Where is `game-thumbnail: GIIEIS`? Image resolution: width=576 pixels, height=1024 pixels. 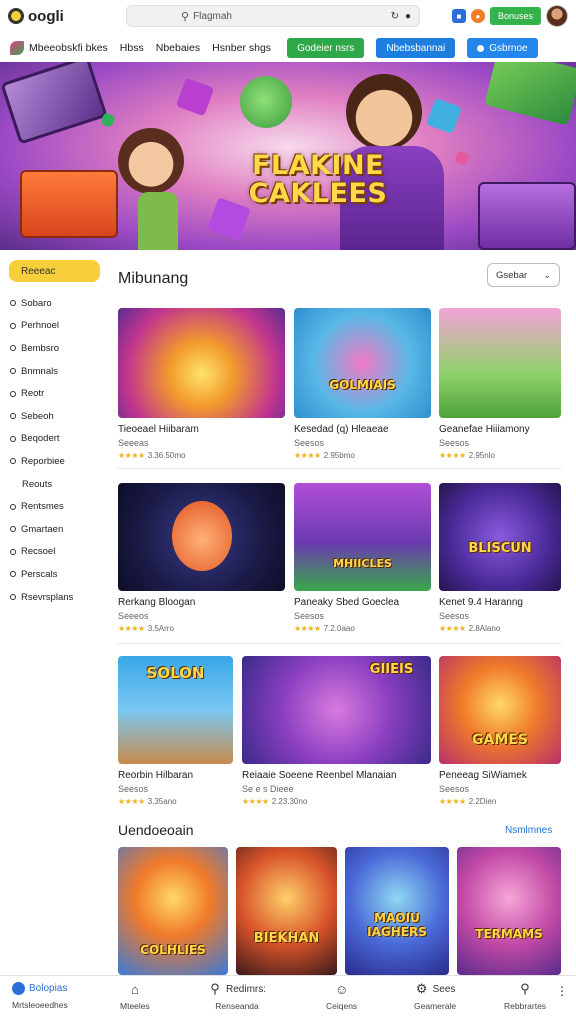 game-thumbnail: GIIEIS is located at coordinates (336, 710).